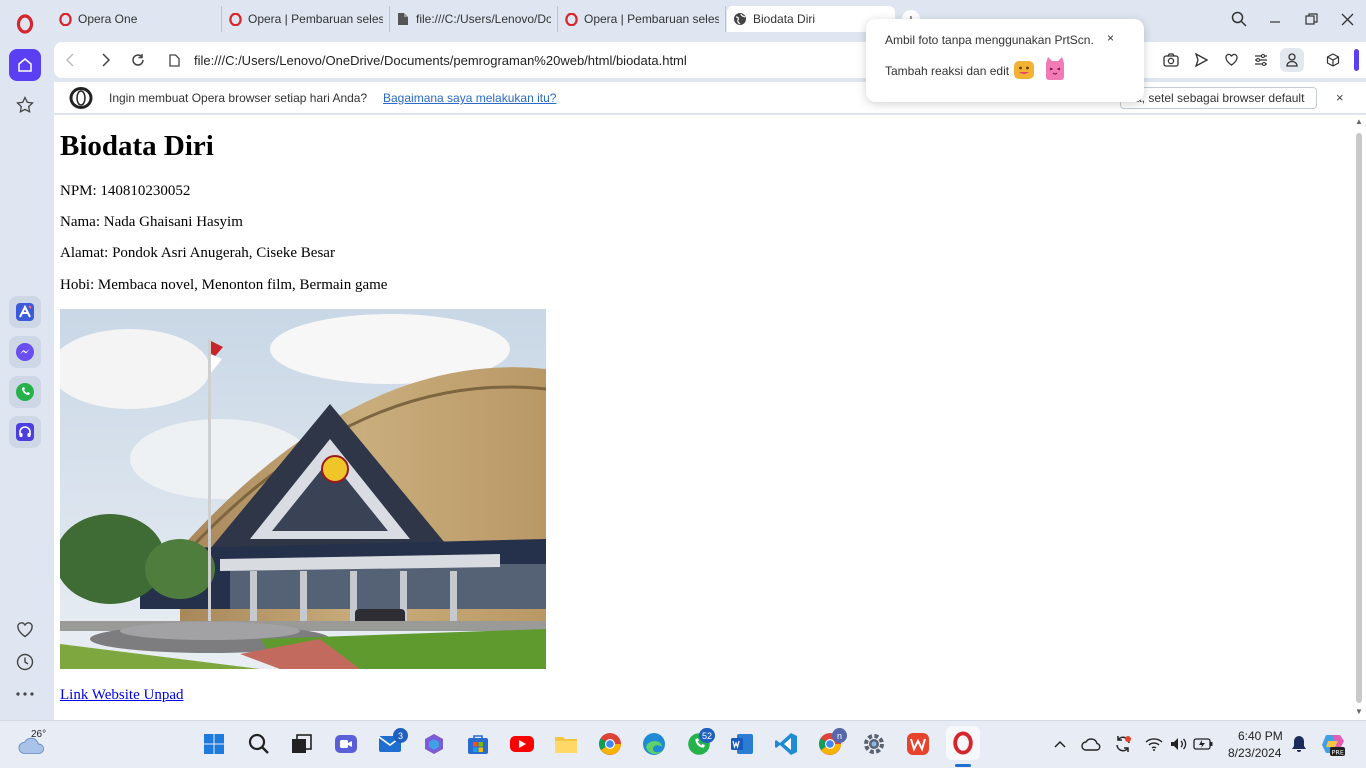 Image resolution: width=1366 pixels, height=768 pixels. I want to click on clock-icon, so click(25, 662).